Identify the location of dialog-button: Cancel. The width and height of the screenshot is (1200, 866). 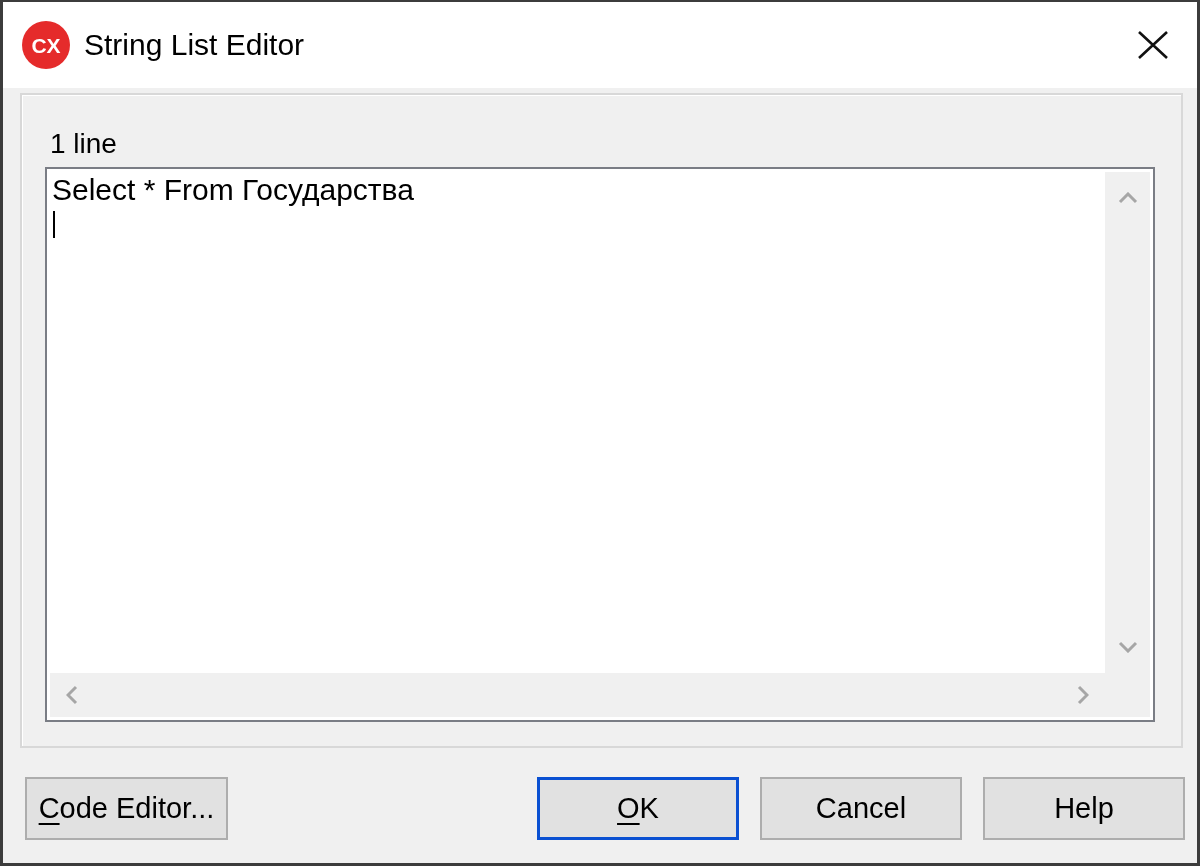
(861, 808).